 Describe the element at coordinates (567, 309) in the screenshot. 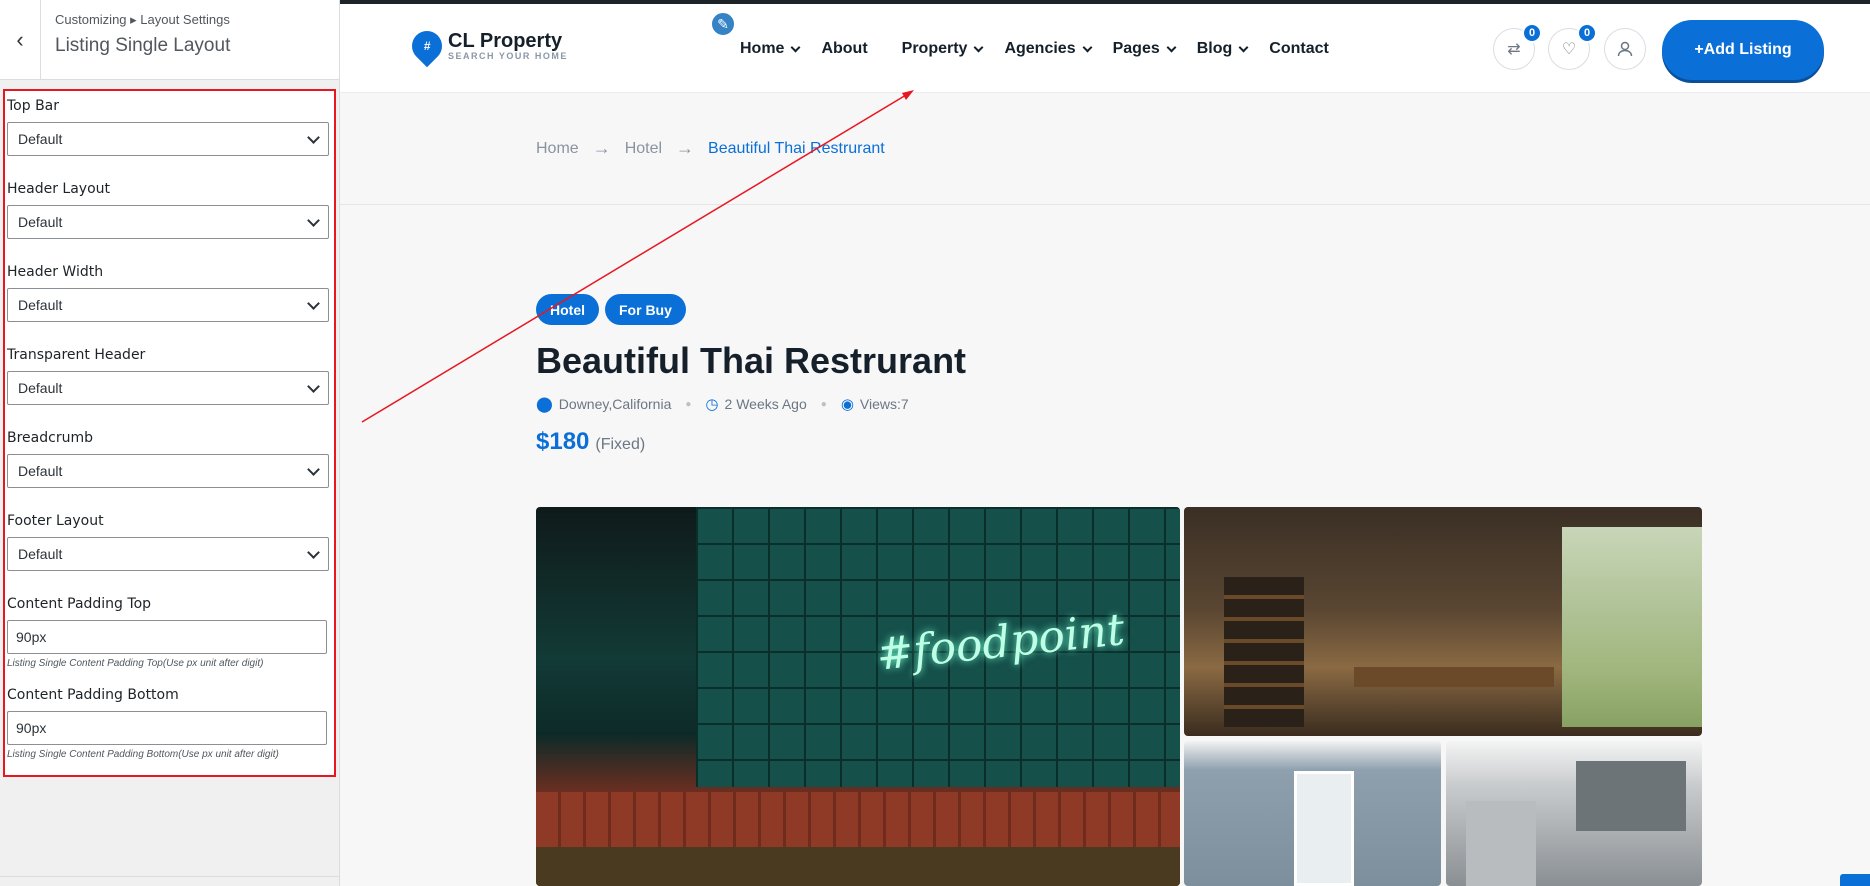

I see `tag-hotel: Hotel` at that location.